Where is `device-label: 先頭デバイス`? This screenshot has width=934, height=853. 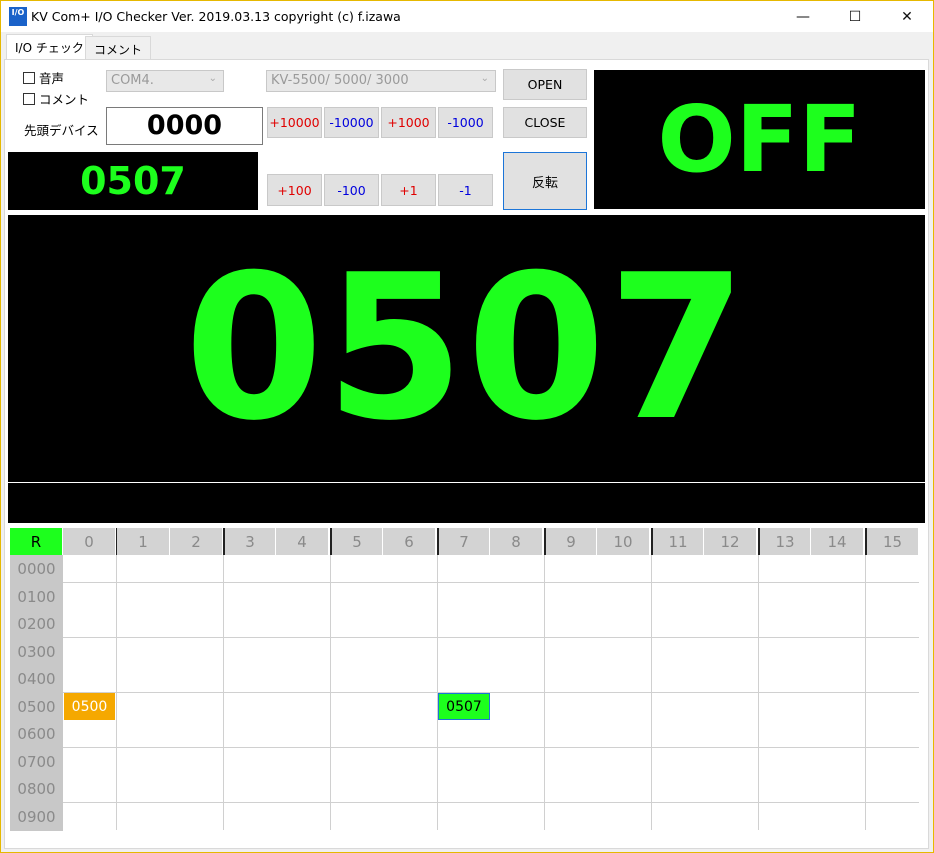 device-label: 先頭デバイス is located at coordinates (61, 130).